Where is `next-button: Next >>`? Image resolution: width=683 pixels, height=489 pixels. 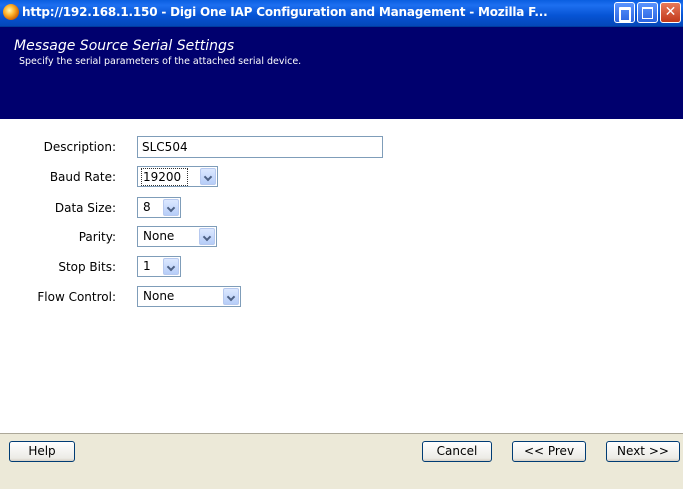
next-button: Next >> is located at coordinates (643, 451).